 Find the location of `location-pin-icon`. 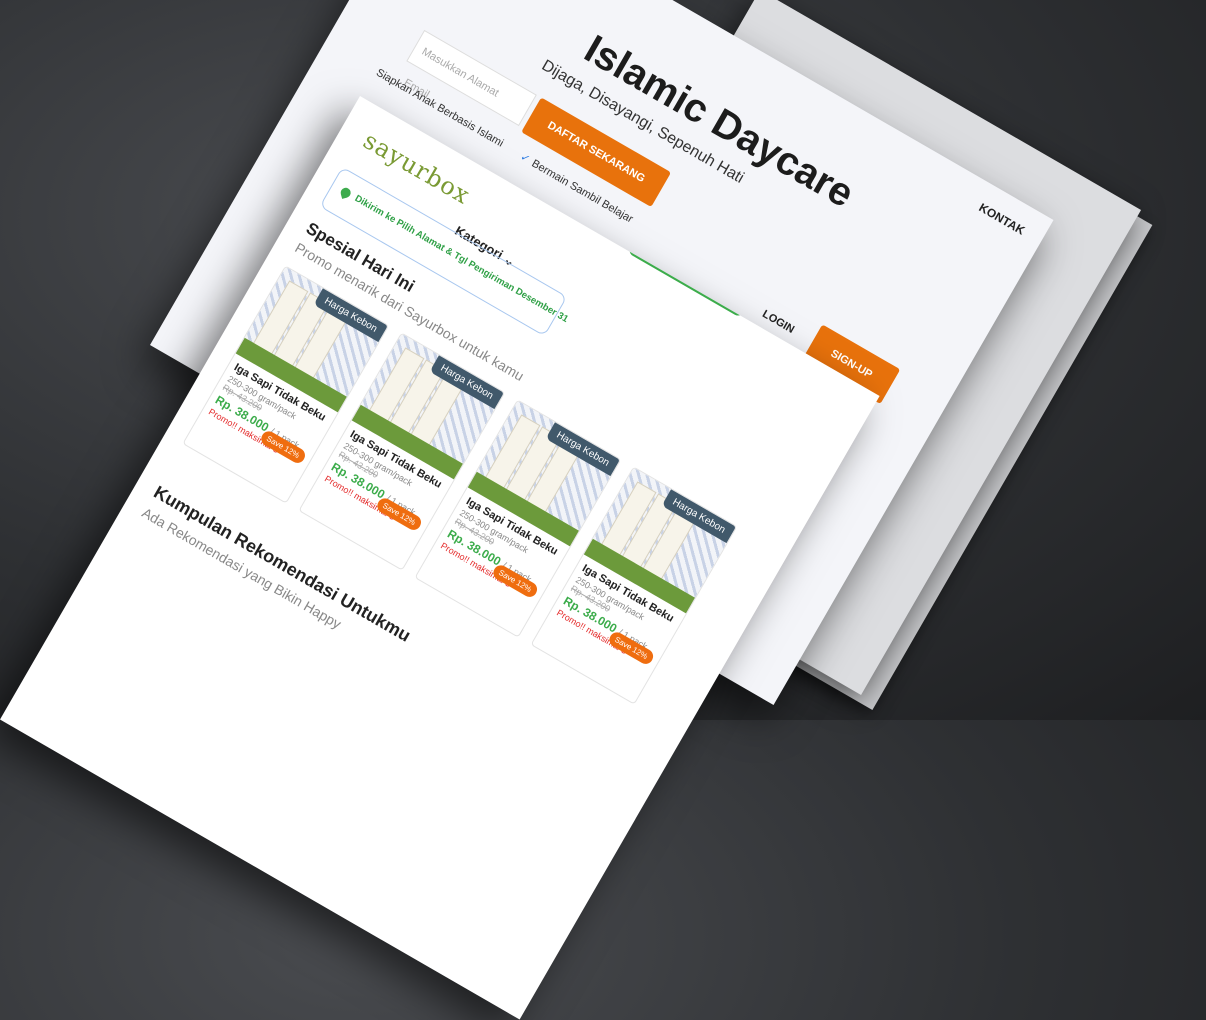

location-pin-icon is located at coordinates (345, 192).